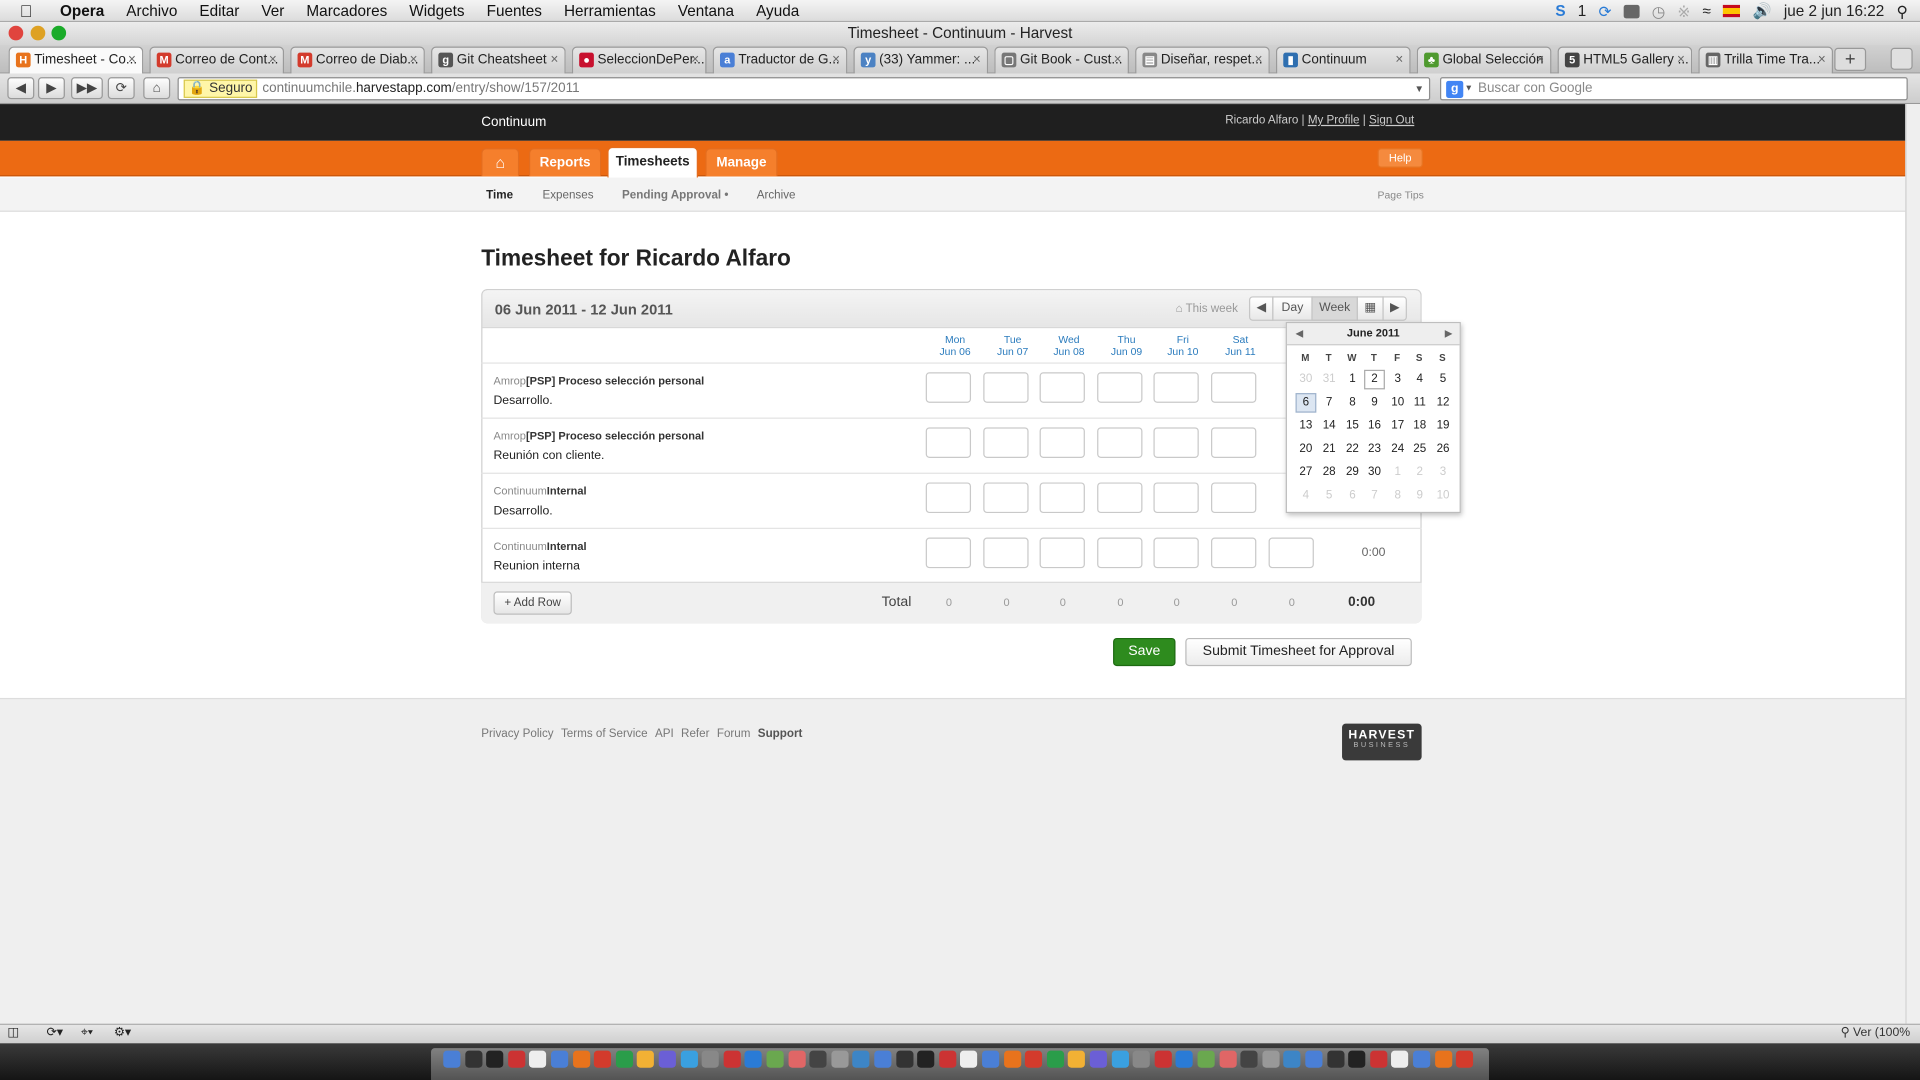 Image resolution: width=1920 pixels, height=1080 pixels. I want to click on tab-2: M Correo de Cont... ×, so click(217, 60).